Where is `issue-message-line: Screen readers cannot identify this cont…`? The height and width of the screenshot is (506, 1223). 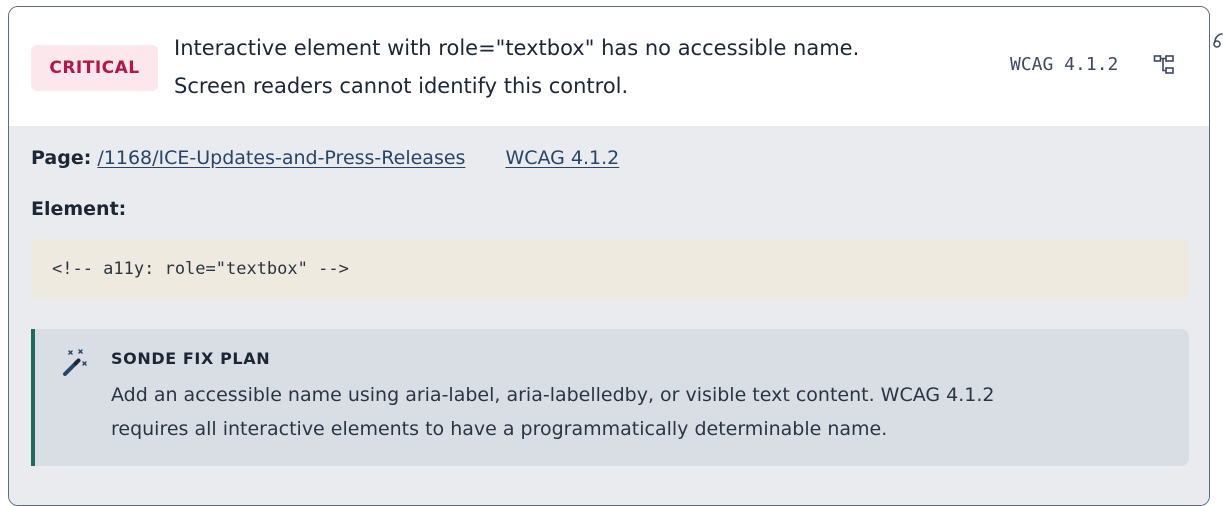
issue-message-line: Screen readers cannot identify this cont… is located at coordinates (401, 86).